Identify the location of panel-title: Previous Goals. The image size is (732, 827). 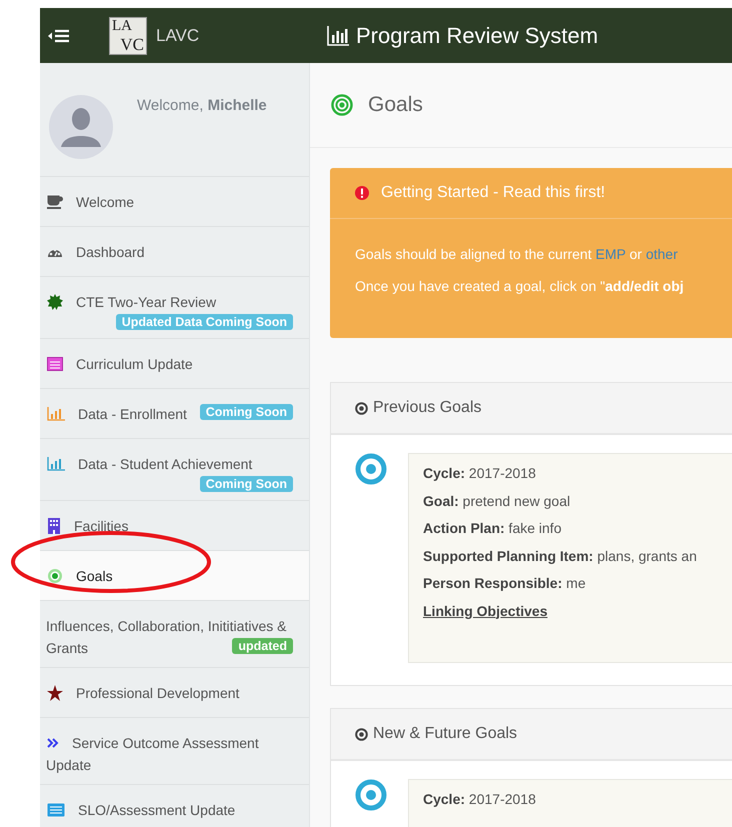
(427, 408).